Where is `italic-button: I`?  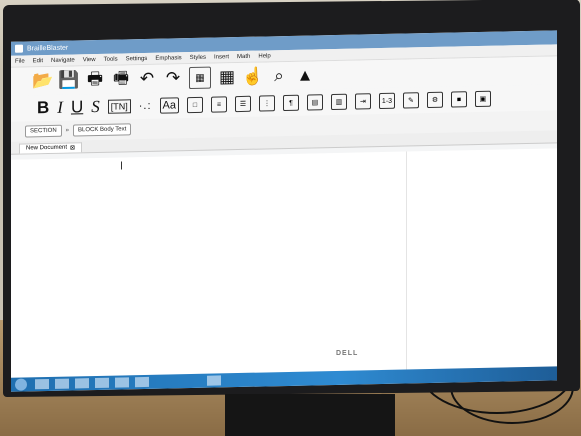 italic-button: I is located at coordinates (60, 108).